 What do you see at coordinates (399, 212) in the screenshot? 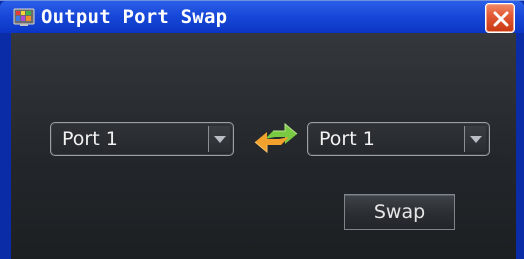
I see `swap-button: Swap` at bounding box center [399, 212].